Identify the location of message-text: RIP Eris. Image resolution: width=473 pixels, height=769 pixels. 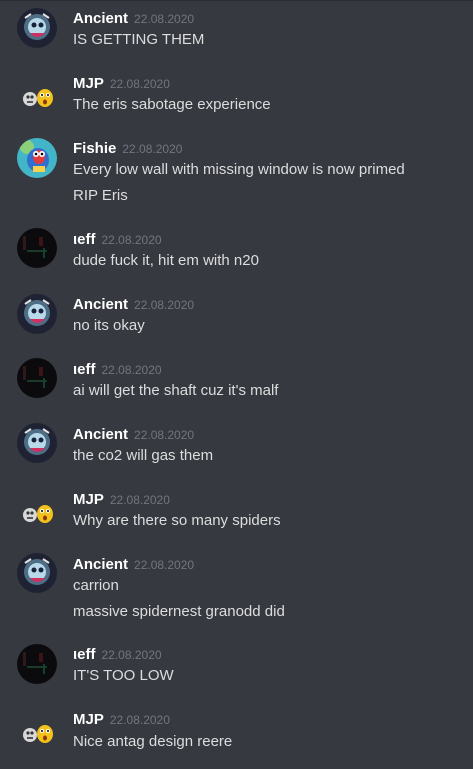
(100, 195).